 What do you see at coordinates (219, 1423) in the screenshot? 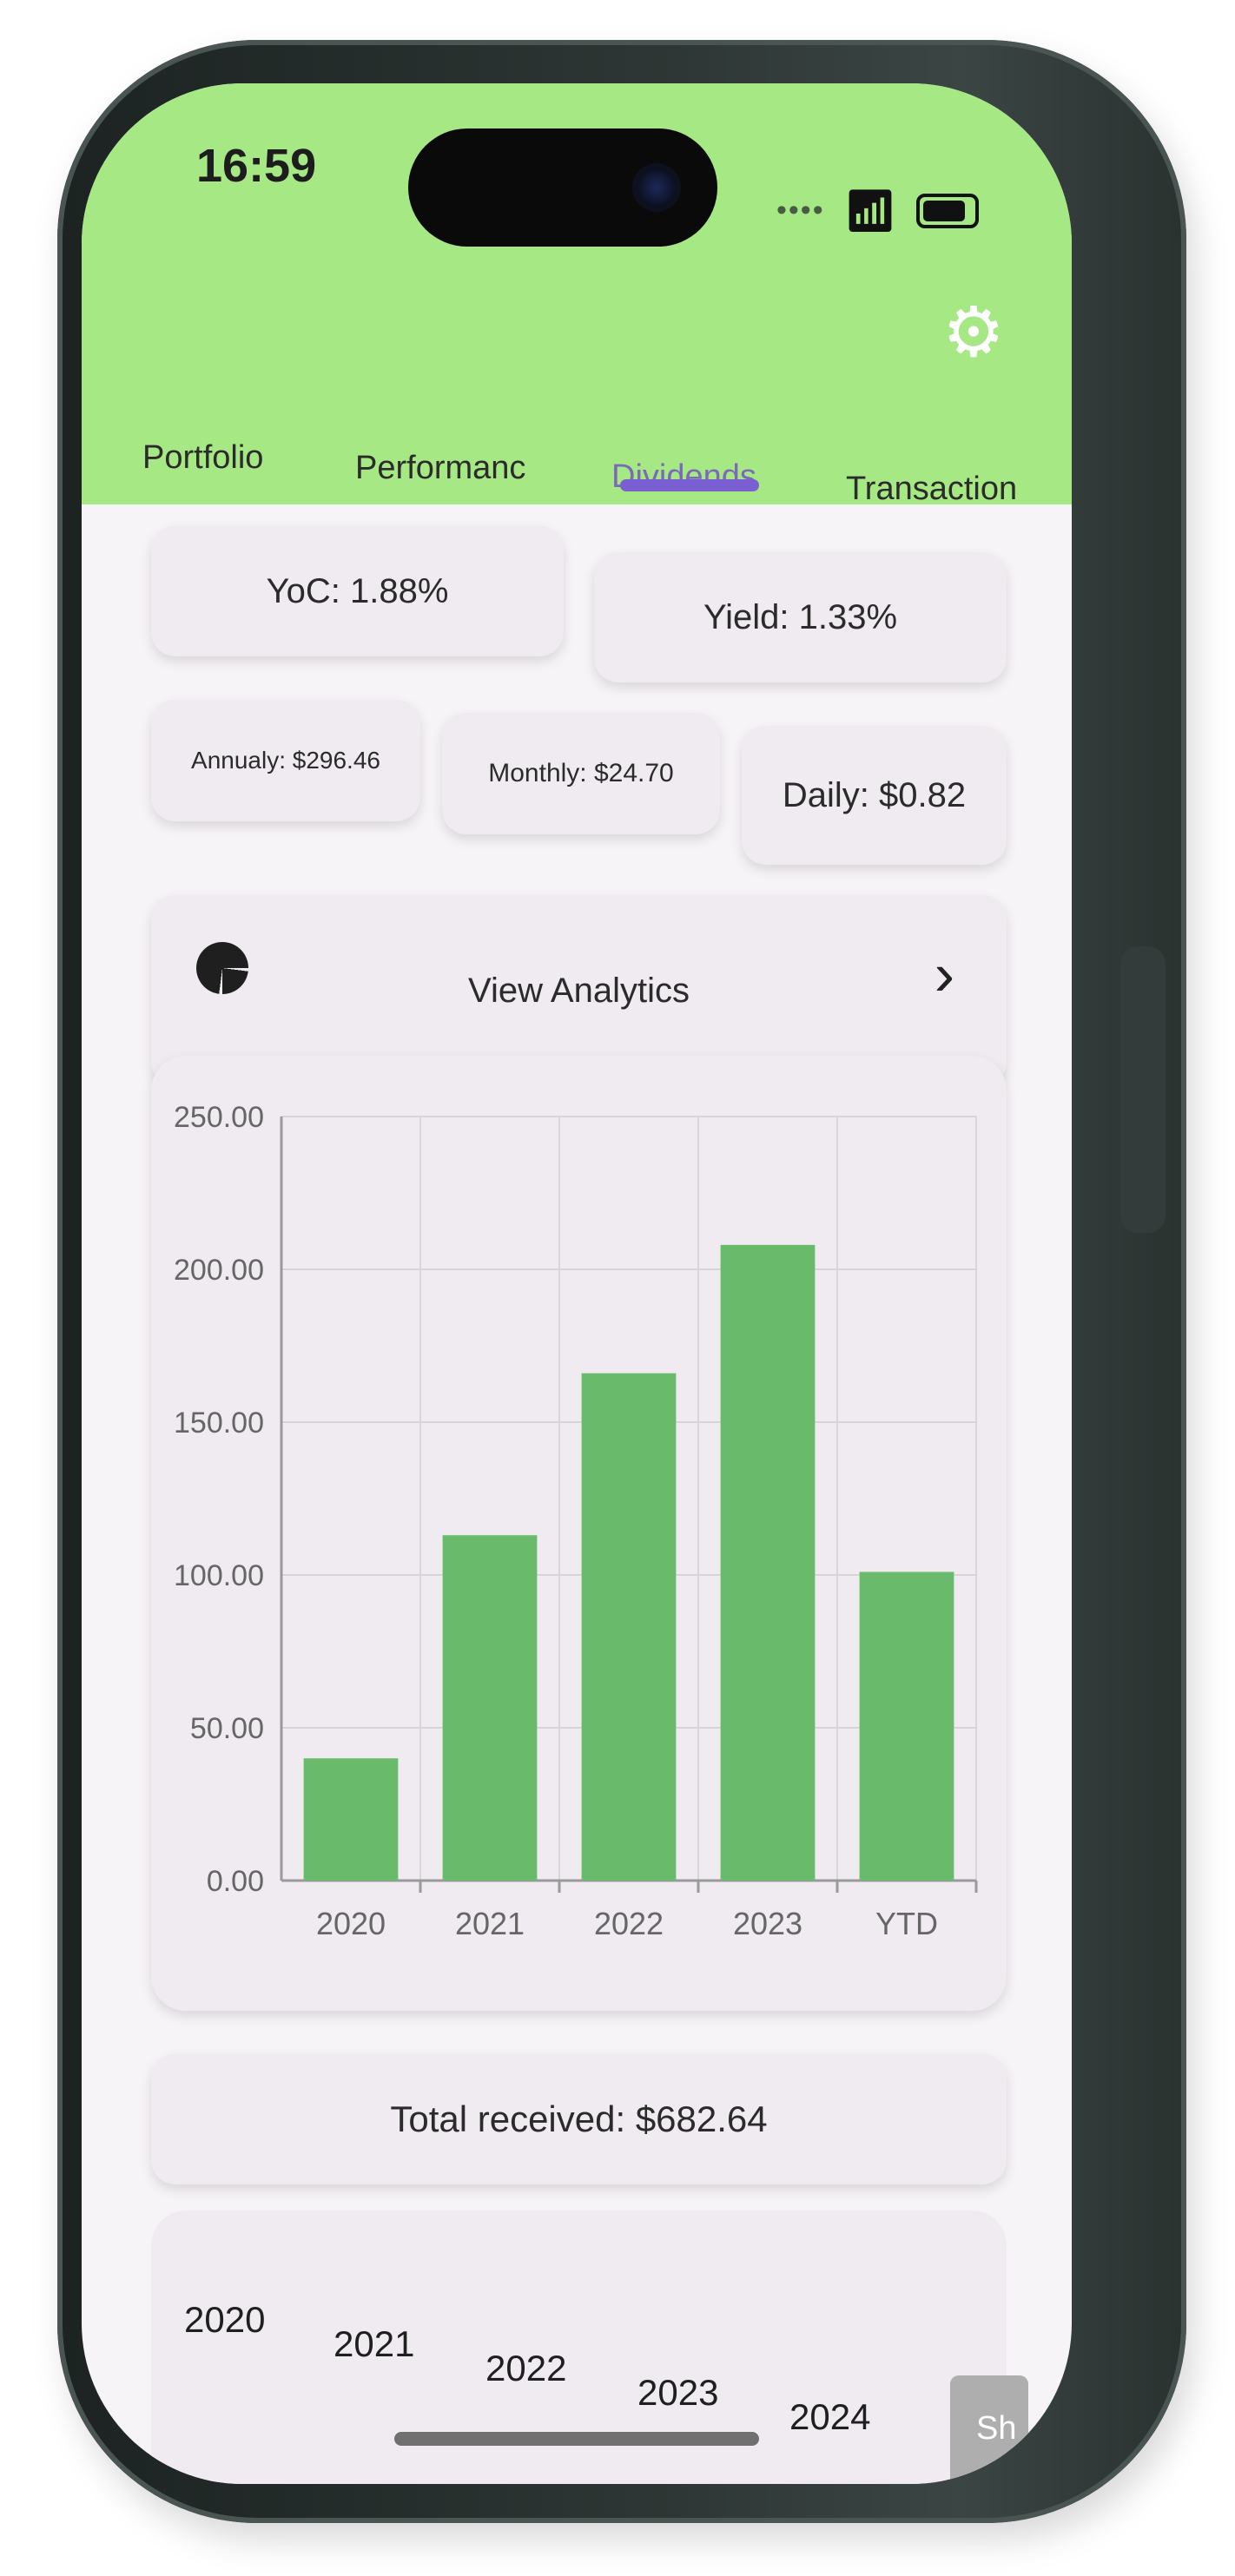
I see `y-tick-label: 150.00` at bounding box center [219, 1423].